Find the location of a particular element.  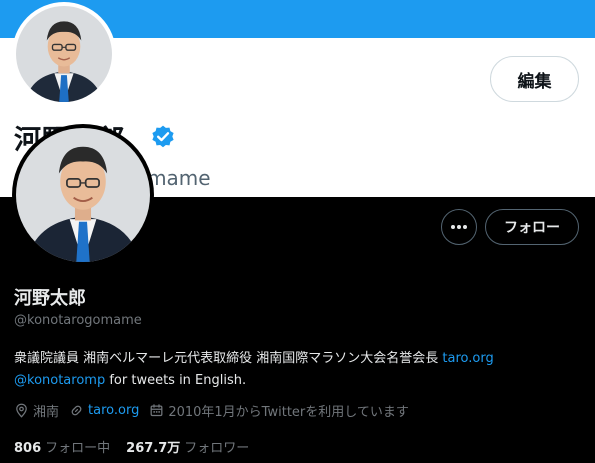

verified-badge-icon is located at coordinates (163, 136).